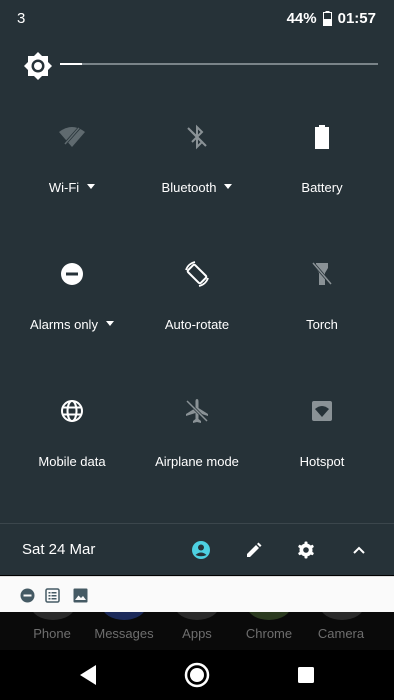  I want to click on home-icon, so click(197, 675).